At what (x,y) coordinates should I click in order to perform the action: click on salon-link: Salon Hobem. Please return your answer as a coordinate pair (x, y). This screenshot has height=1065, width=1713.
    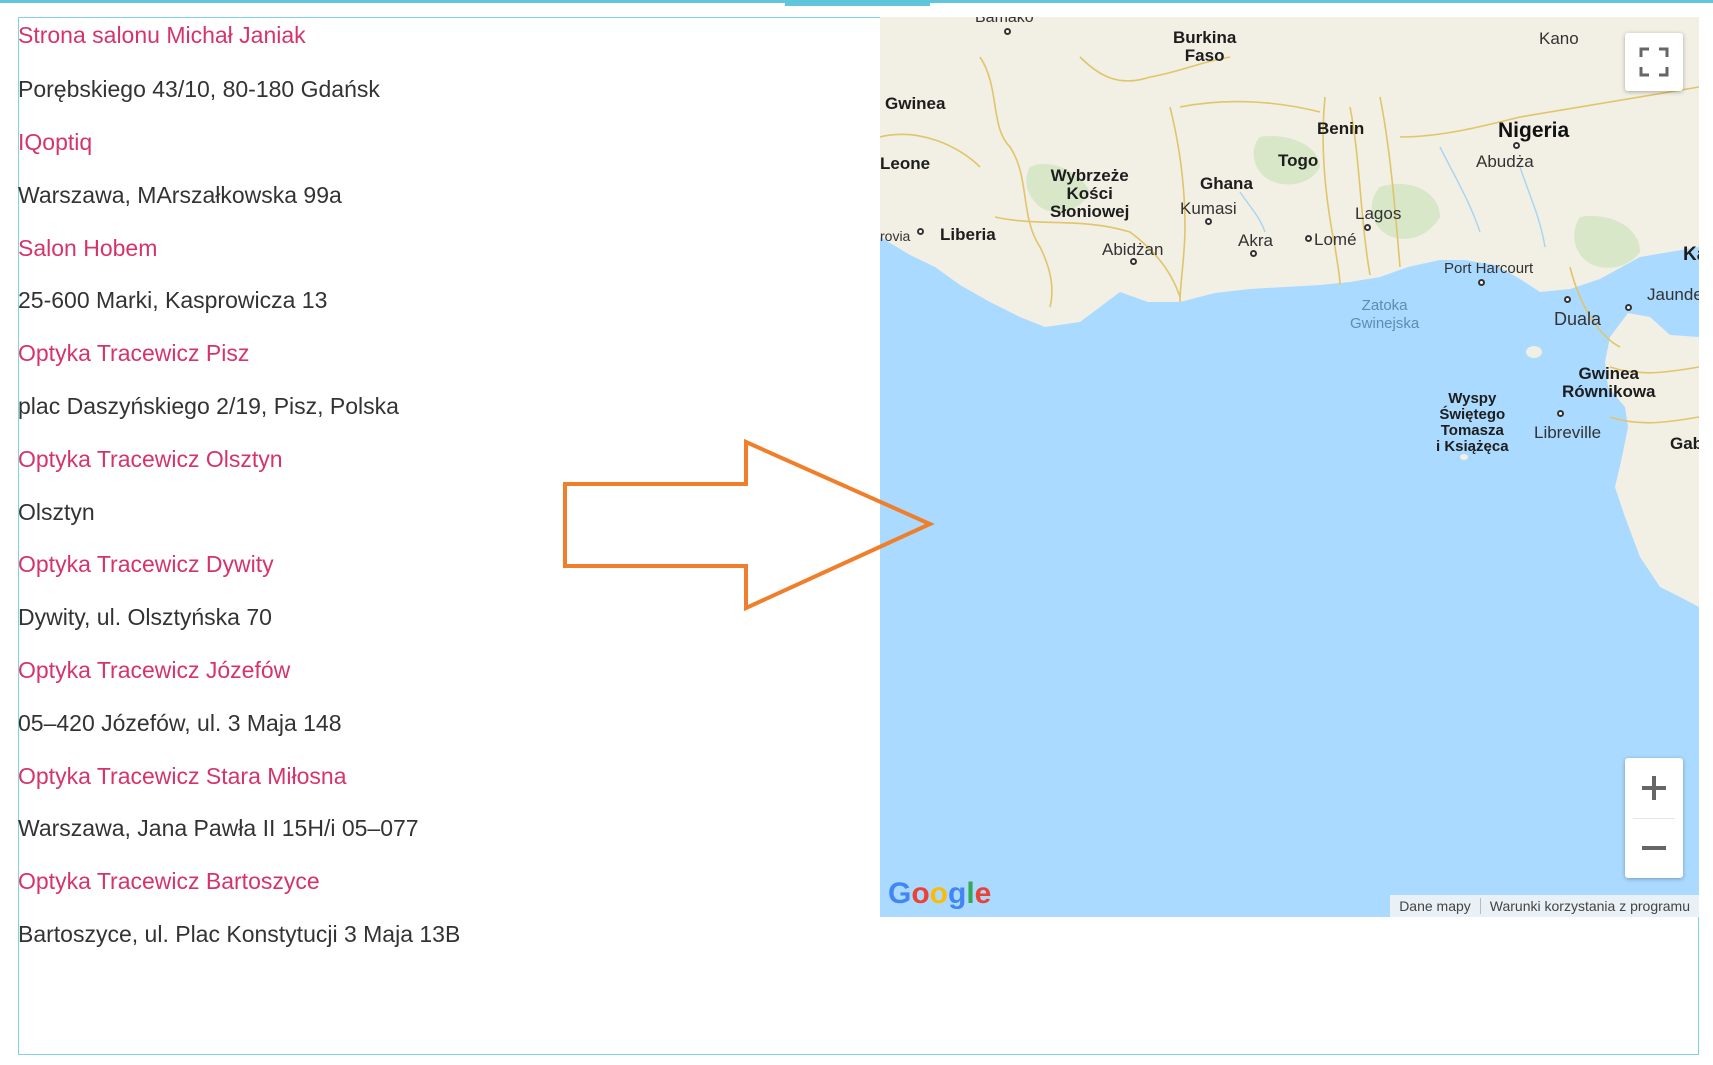
    Looking at the image, I should click on (87, 248).